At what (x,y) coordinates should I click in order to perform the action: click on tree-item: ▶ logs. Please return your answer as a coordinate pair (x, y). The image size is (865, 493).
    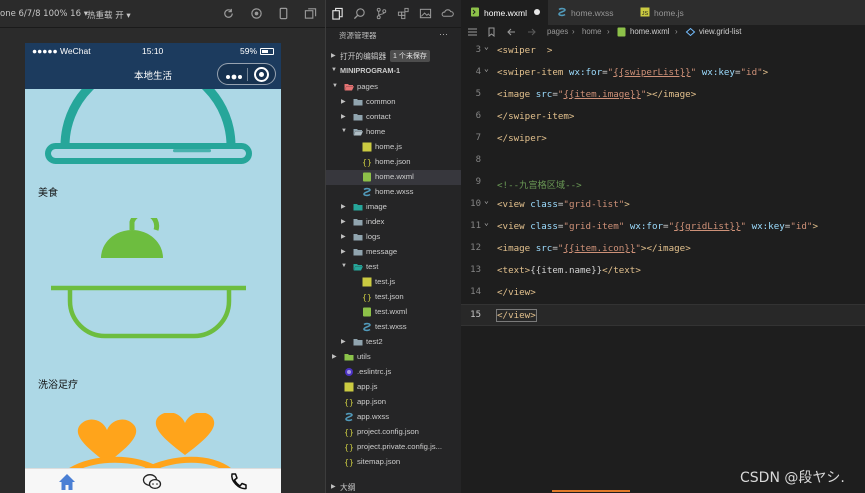
    Looking at the image, I should click on (394, 237).